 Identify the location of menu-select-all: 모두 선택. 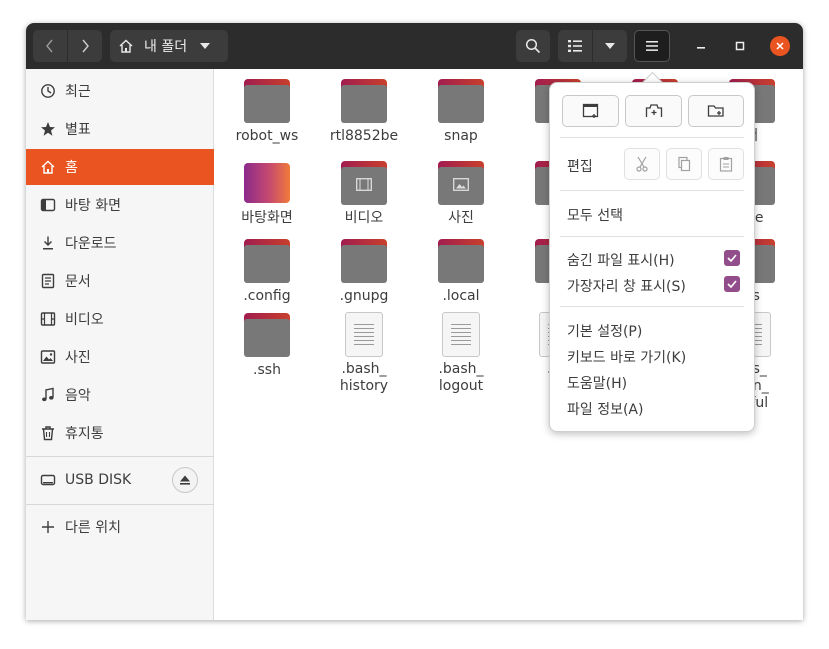
(595, 215).